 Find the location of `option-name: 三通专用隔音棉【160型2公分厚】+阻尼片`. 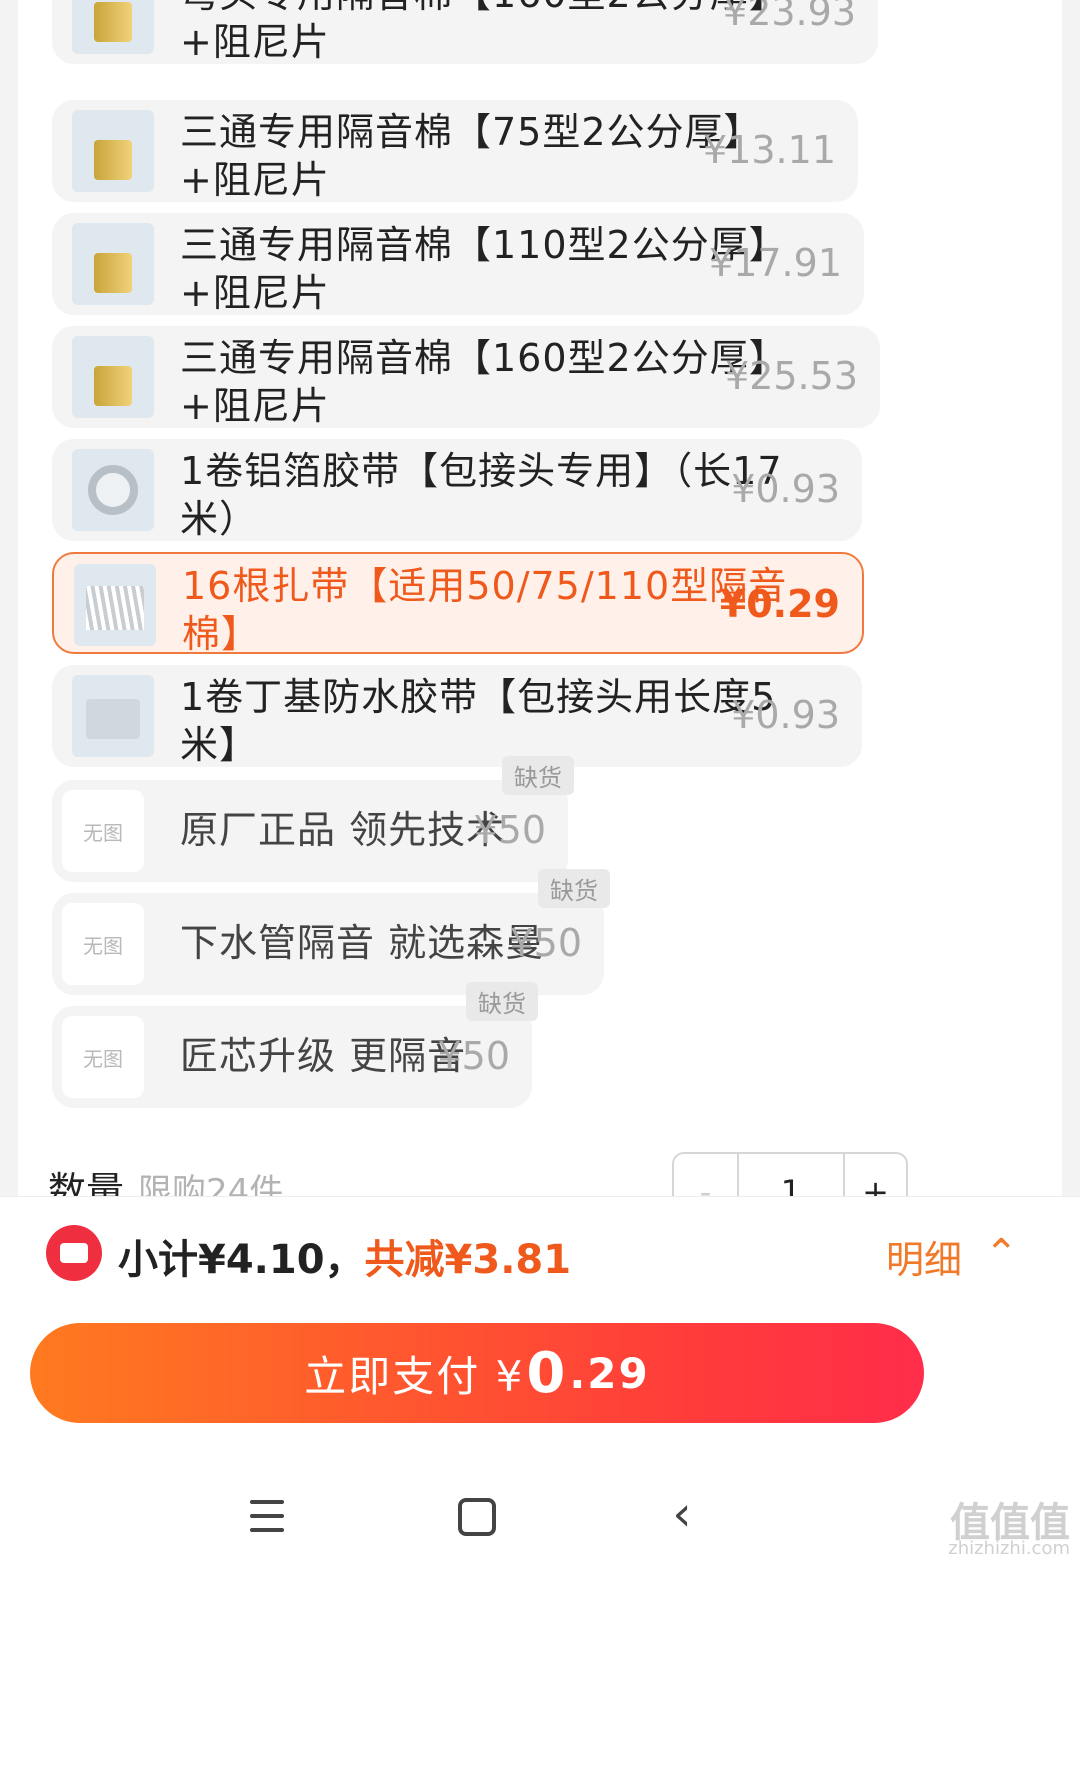

option-name: 三通专用隔音棉【160型2公分厚】+阻尼片 is located at coordinates (484, 382).